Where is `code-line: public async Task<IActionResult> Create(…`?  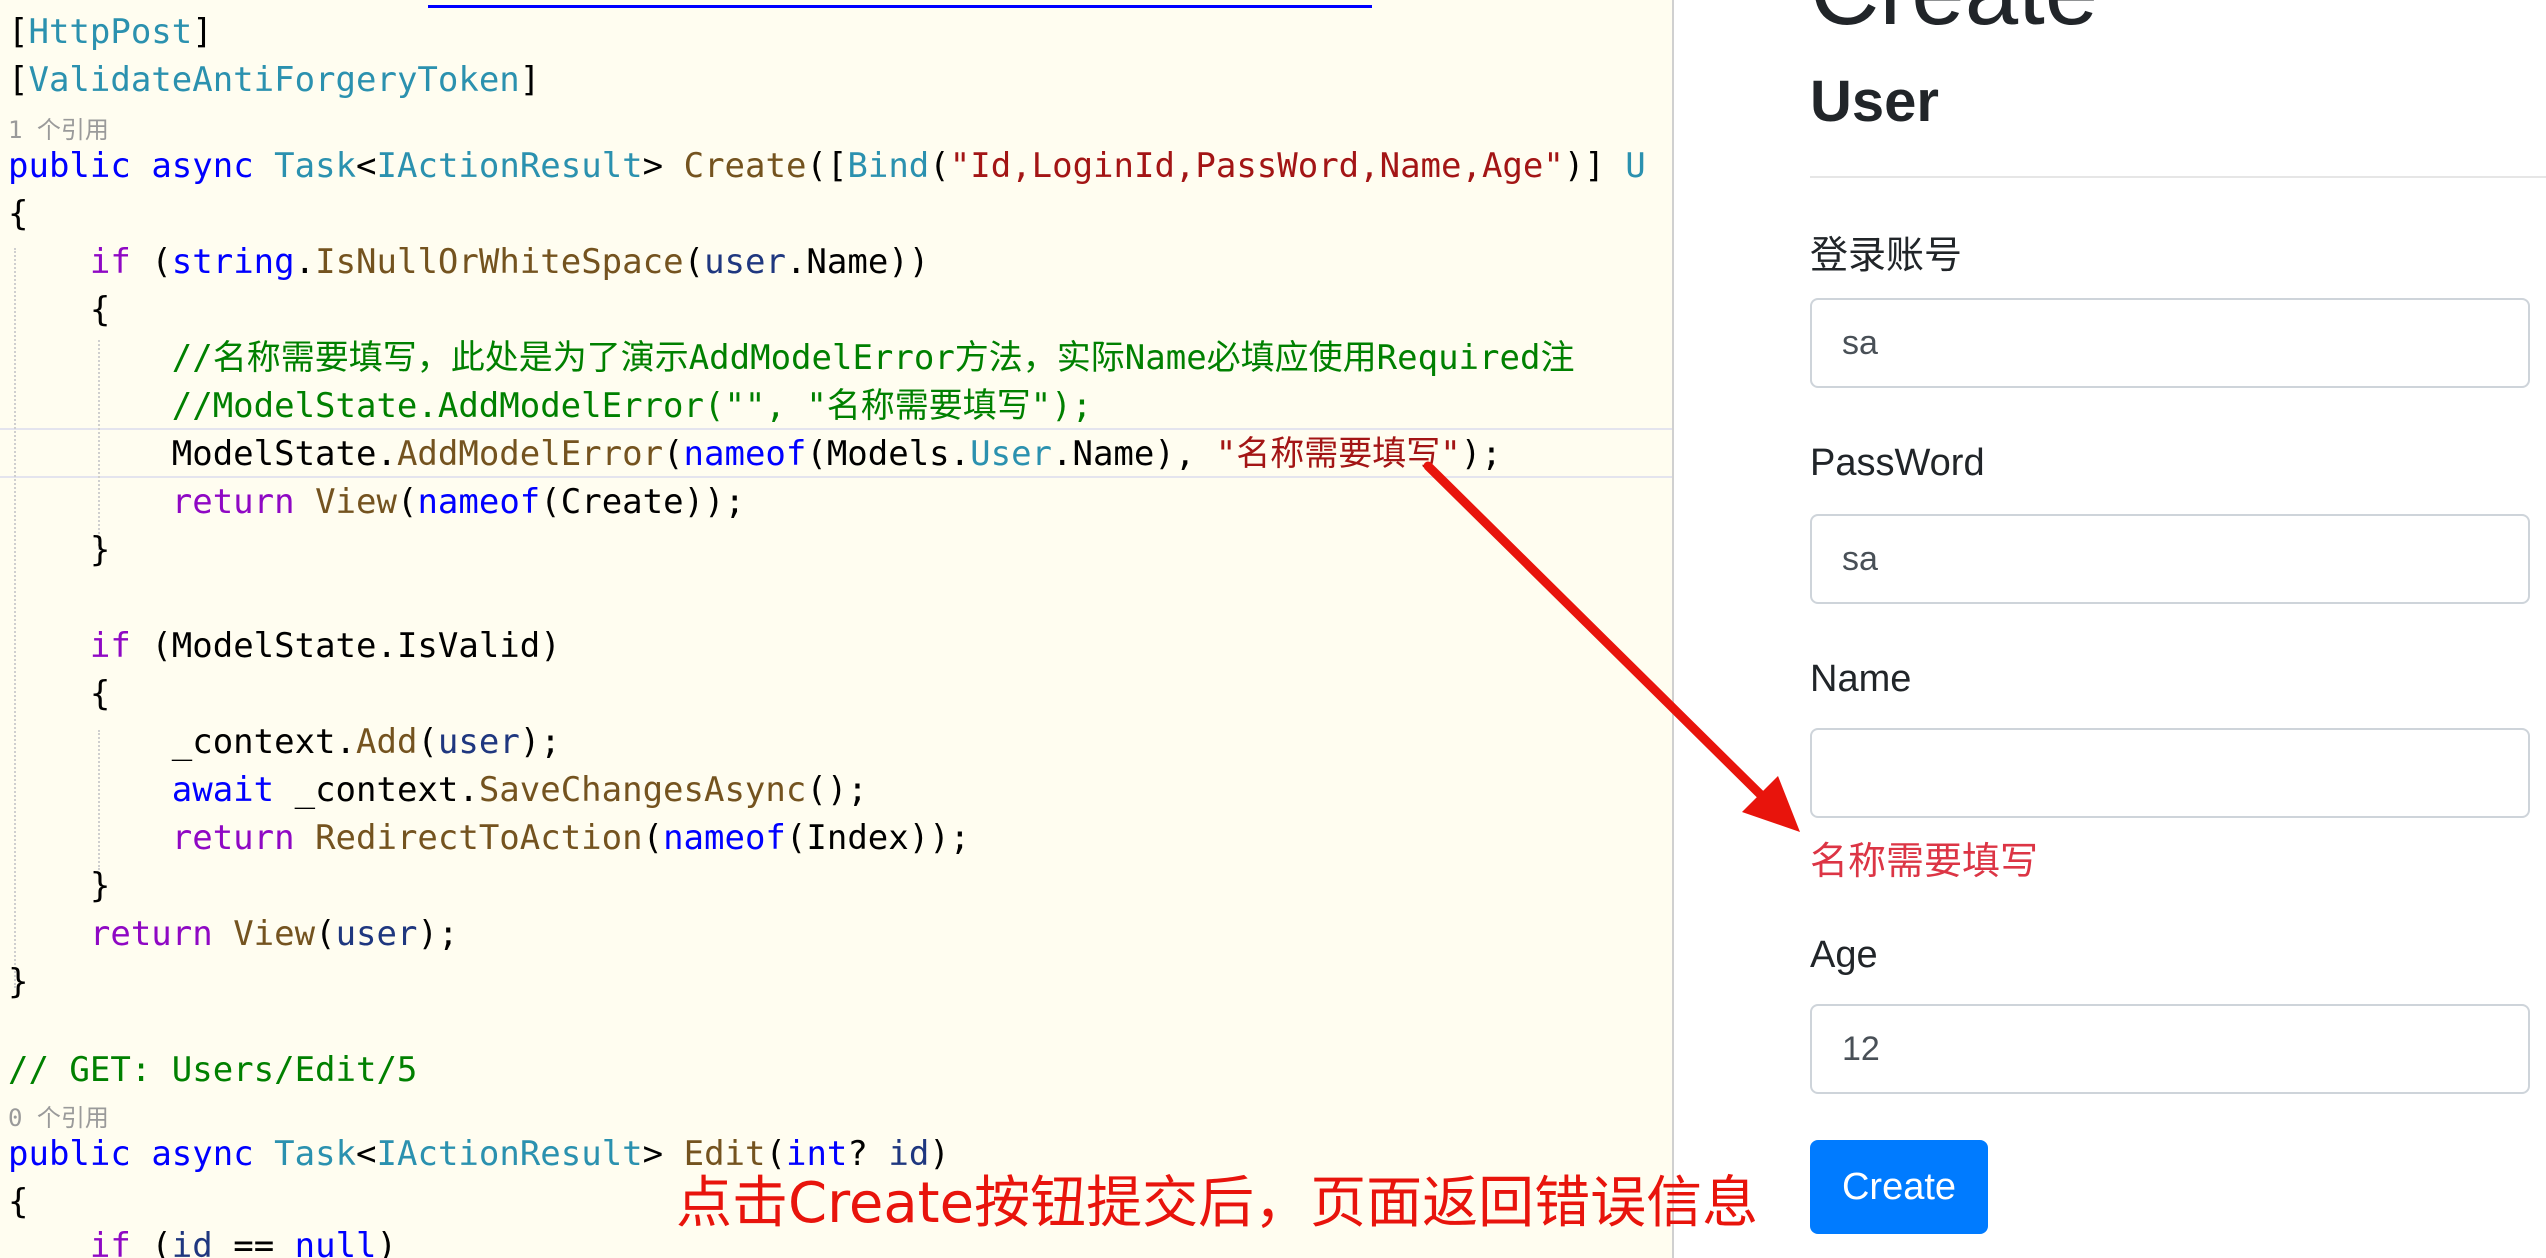 code-line: public async Task<IActionResult> Create(… is located at coordinates (827, 166).